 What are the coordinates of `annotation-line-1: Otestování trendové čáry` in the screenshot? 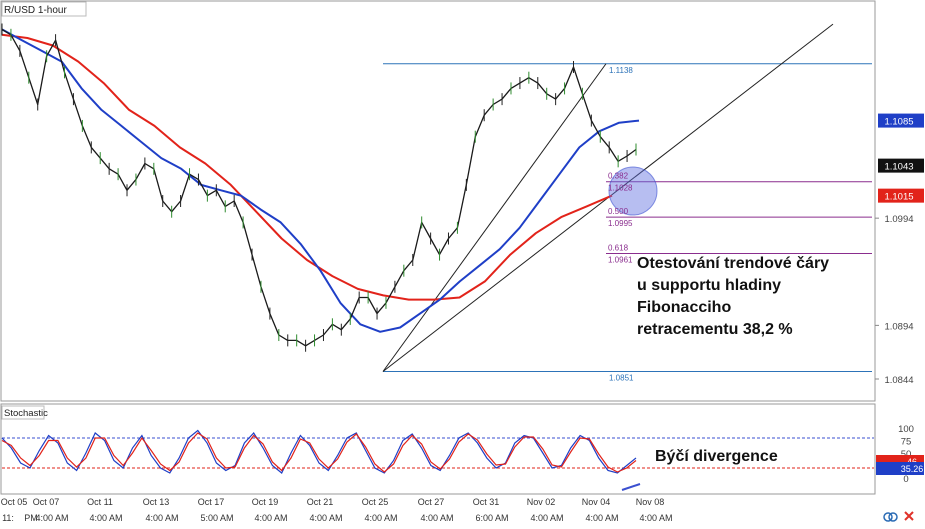 It's located at (733, 263).